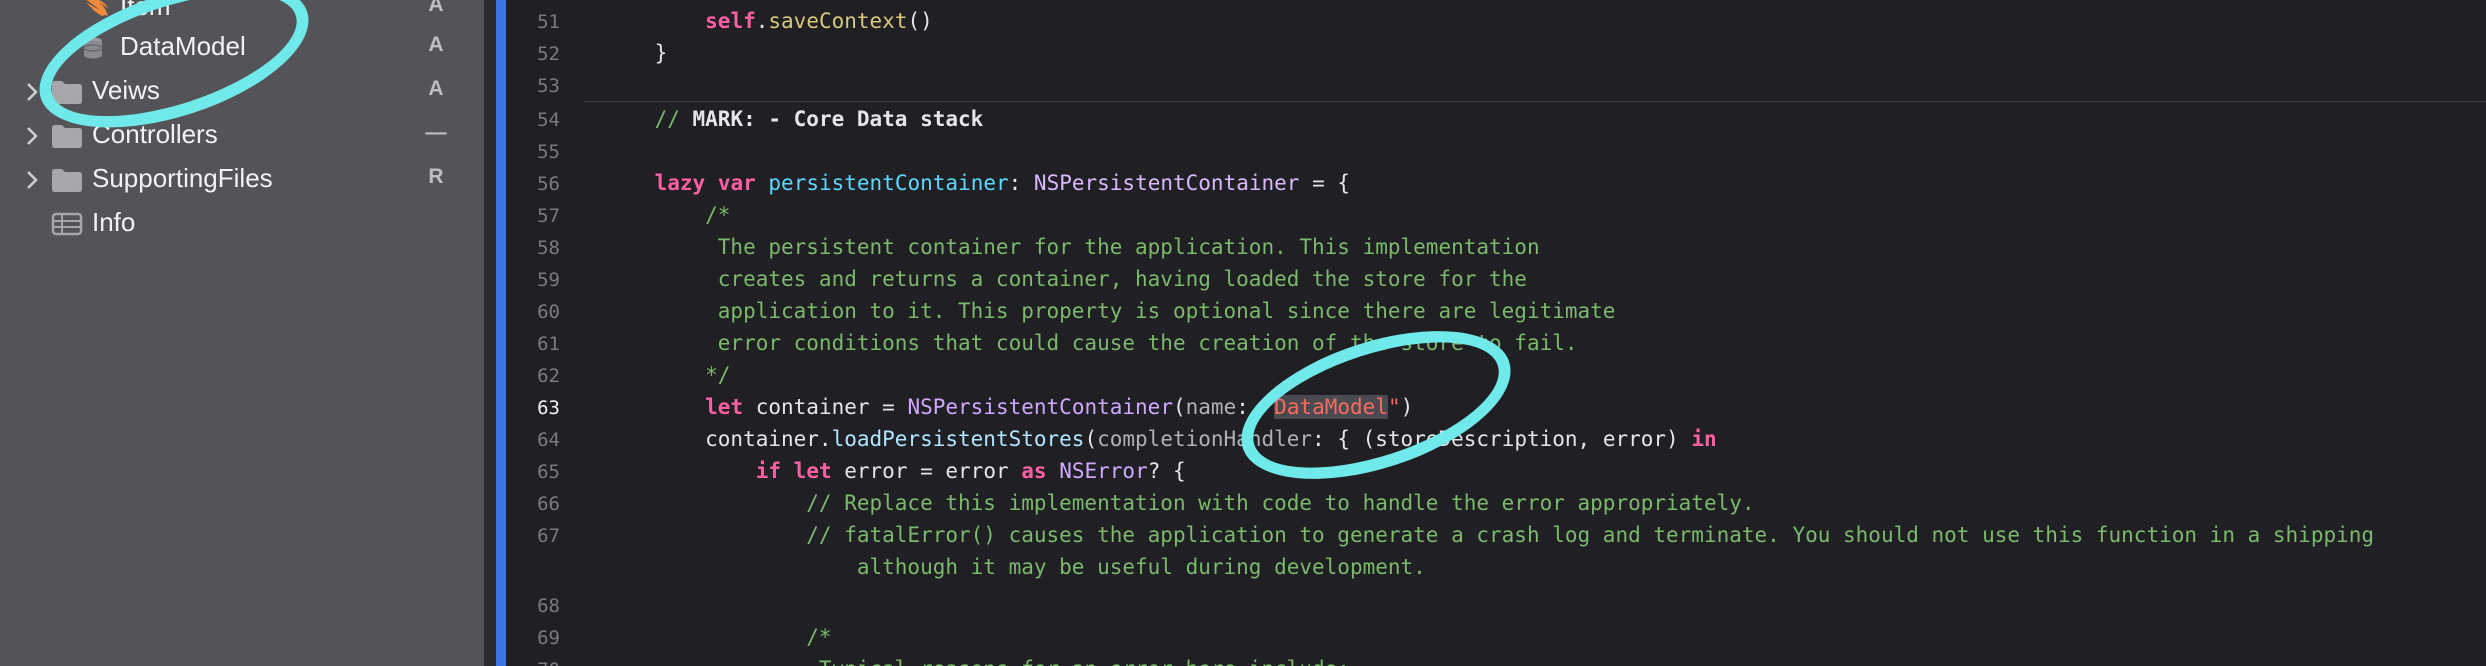  Describe the element at coordinates (67, 224) in the screenshot. I see `plist-icon` at that location.